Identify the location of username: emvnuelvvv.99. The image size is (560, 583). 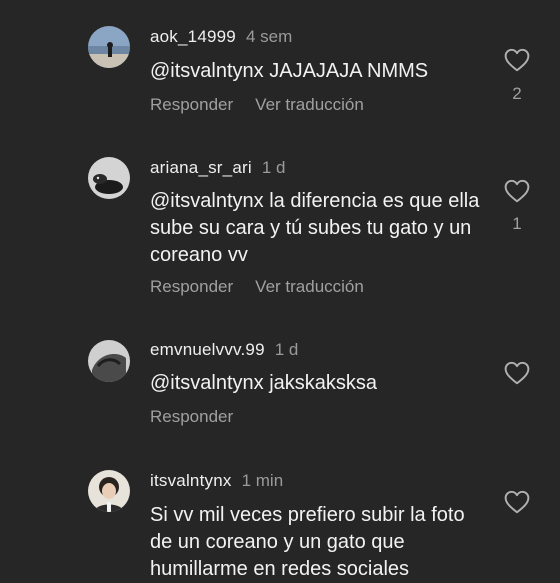
(207, 349).